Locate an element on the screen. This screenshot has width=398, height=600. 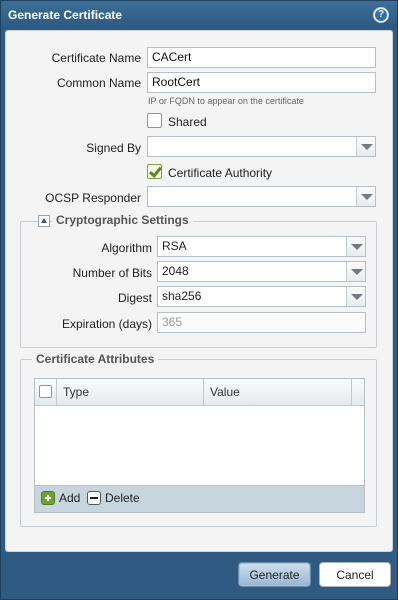
select-all-checkbox is located at coordinates (45, 391).